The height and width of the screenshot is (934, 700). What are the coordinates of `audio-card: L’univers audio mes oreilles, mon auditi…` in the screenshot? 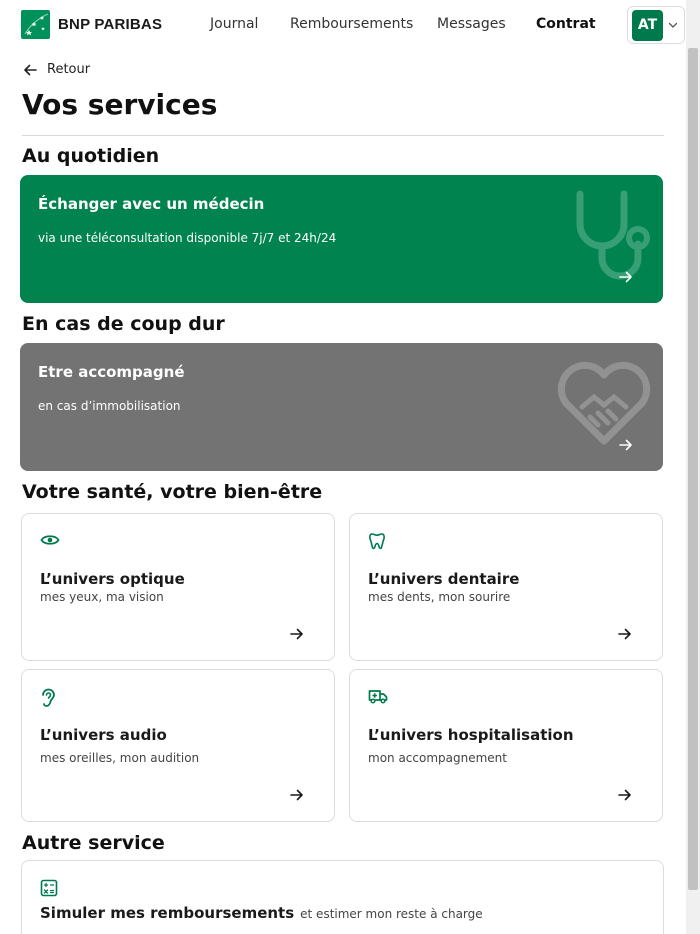 It's located at (178, 745).